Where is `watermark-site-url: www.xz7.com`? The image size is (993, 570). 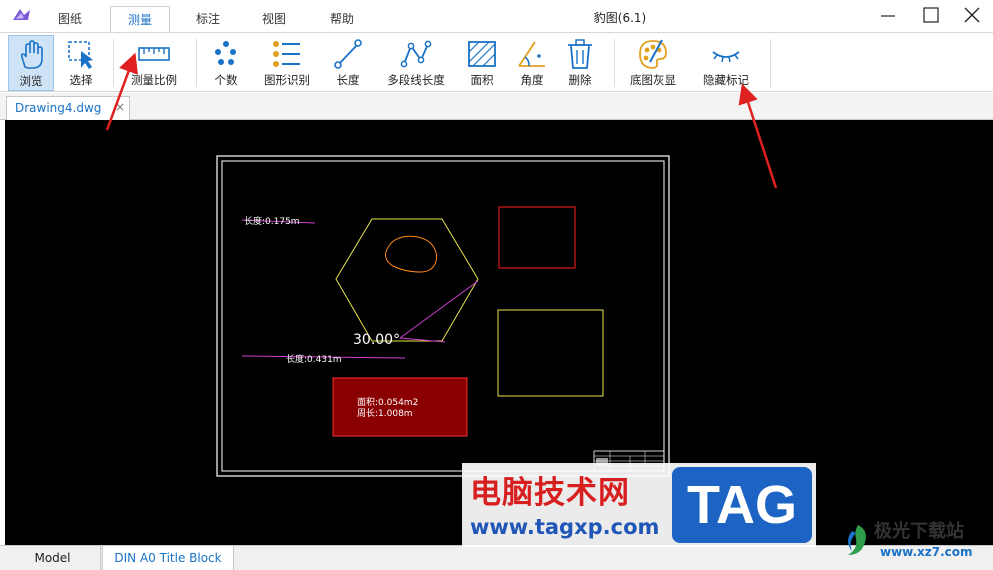 watermark-site-url: www.xz7.com is located at coordinates (926, 552).